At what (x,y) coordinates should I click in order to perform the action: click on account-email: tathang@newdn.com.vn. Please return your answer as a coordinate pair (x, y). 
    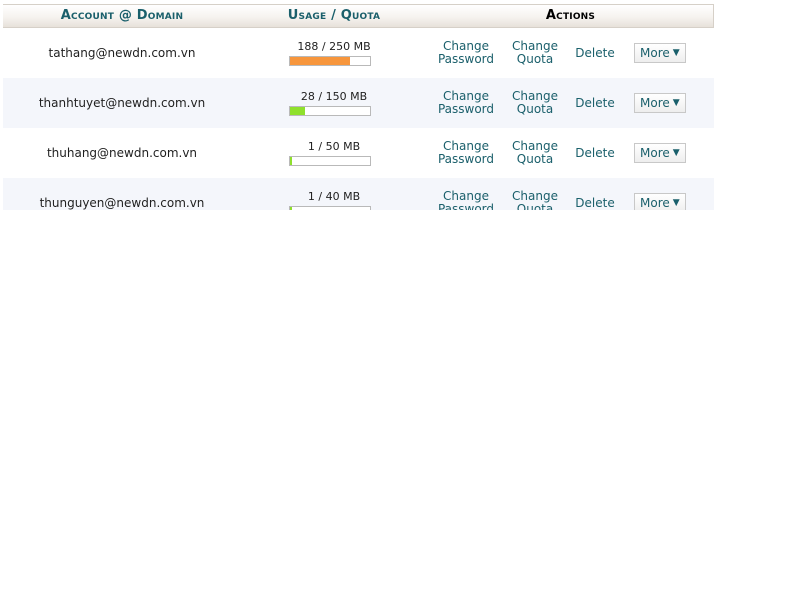
    Looking at the image, I should click on (122, 53).